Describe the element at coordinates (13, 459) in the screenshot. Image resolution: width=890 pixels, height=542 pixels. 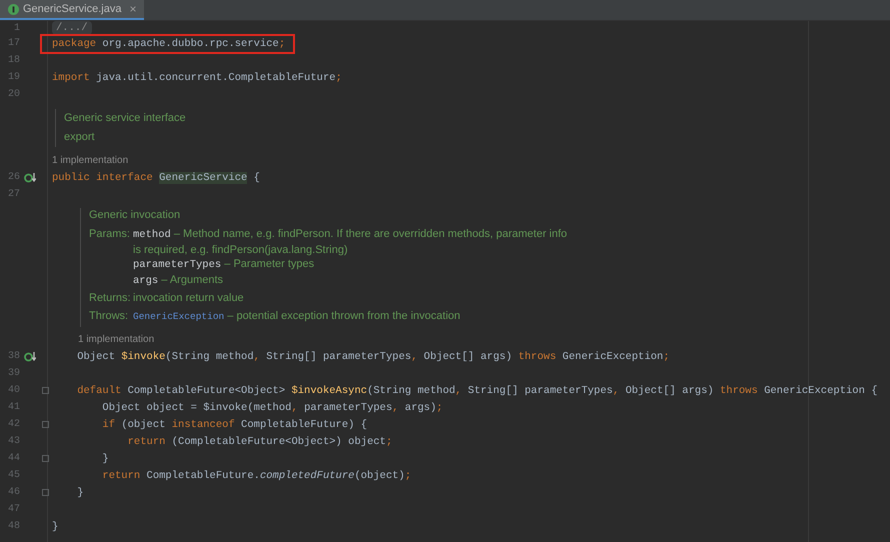
I see `line-number: 44` at that location.